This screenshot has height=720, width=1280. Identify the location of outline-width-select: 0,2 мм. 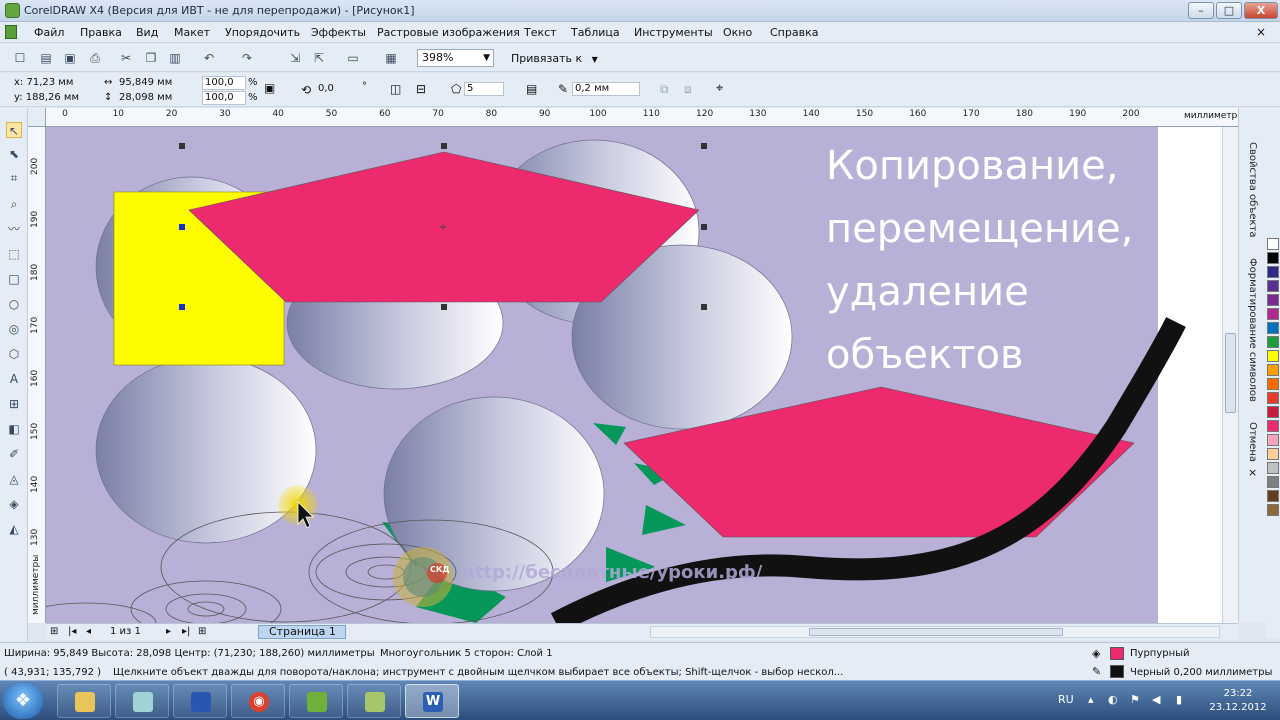
(606, 89).